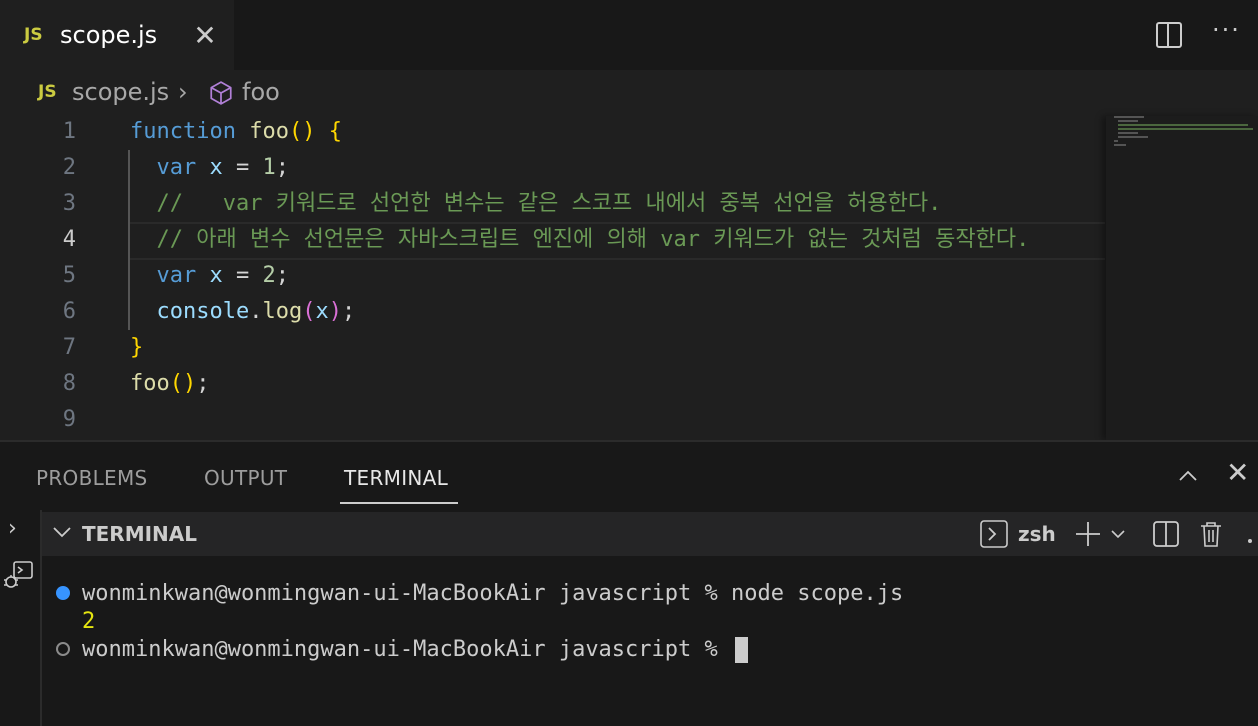 This screenshot has width=1258, height=726. What do you see at coordinates (1037, 534) in the screenshot?
I see `terminal-shell-label: zsh` at bounding box center [1037, 534].